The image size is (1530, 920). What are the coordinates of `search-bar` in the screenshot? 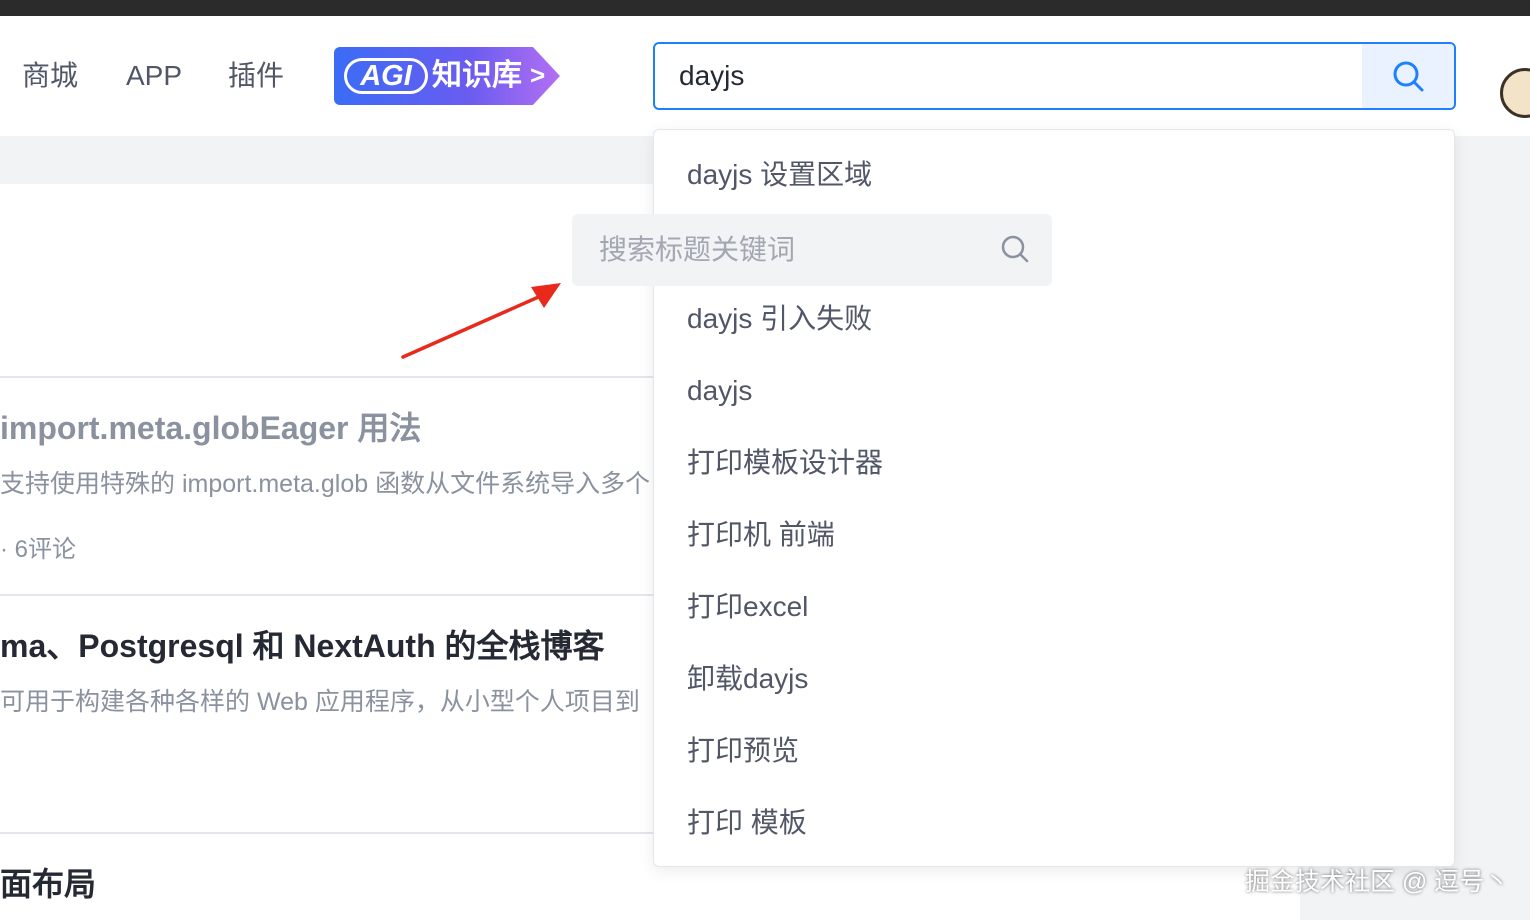 It's located at (1054, 76).